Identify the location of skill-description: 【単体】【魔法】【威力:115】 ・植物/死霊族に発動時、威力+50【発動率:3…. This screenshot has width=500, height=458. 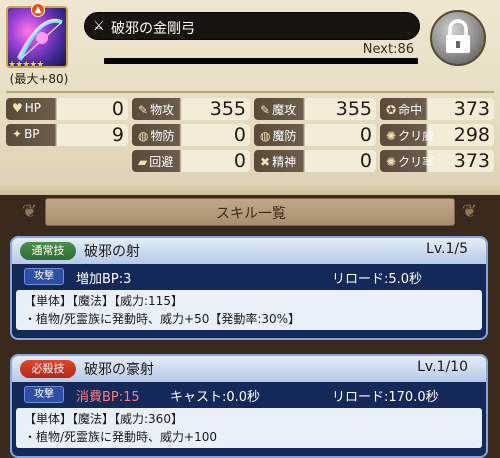
(249, 310).